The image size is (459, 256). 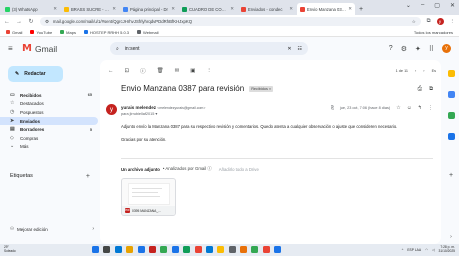 I want to click on new-tab-button: +, so click(x=361, y=9).